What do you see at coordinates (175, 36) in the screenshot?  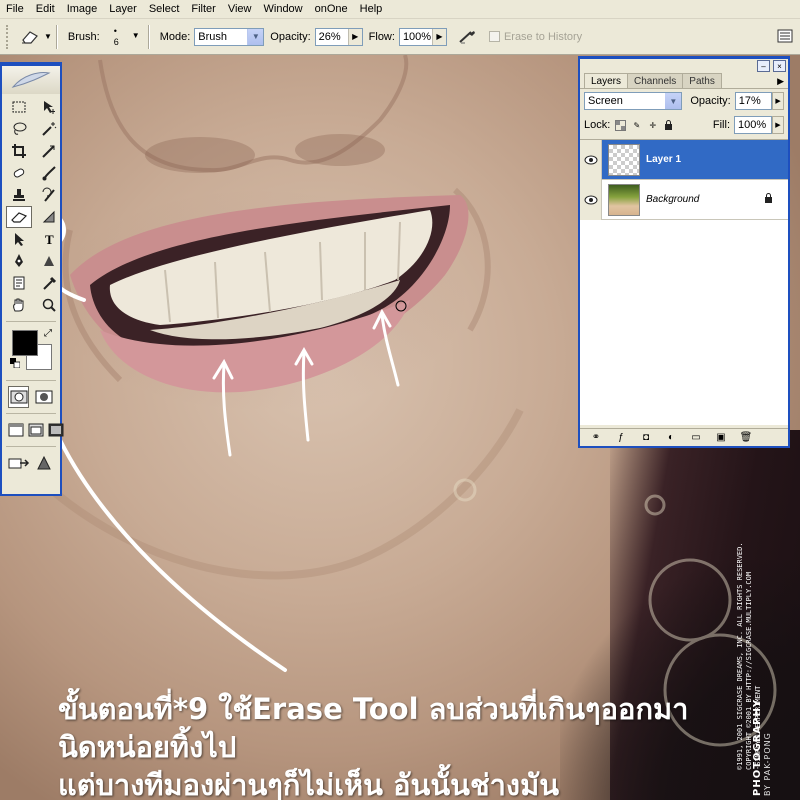 I see `mode-label: Mode:` at bounding box center [175, 36].